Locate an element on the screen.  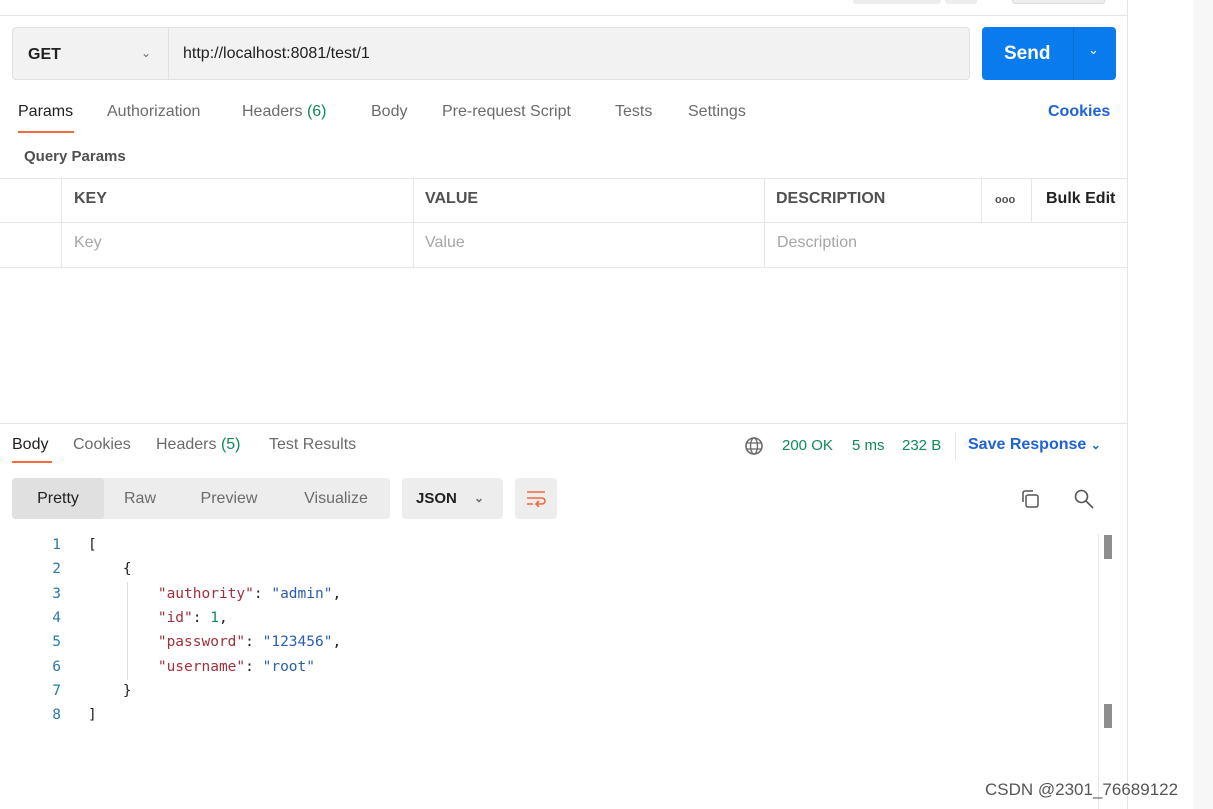
header-toggle is located at coordinates (1058, 2).